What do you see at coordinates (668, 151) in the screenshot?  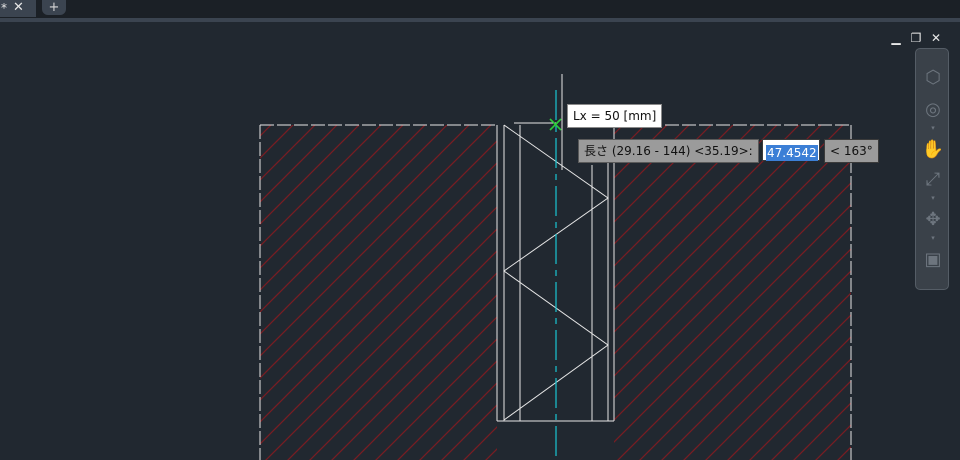 I see `dynamic-input-prompt: 長さ (29.16 - 144) <35.19>:` at bounding box center [668, 151].